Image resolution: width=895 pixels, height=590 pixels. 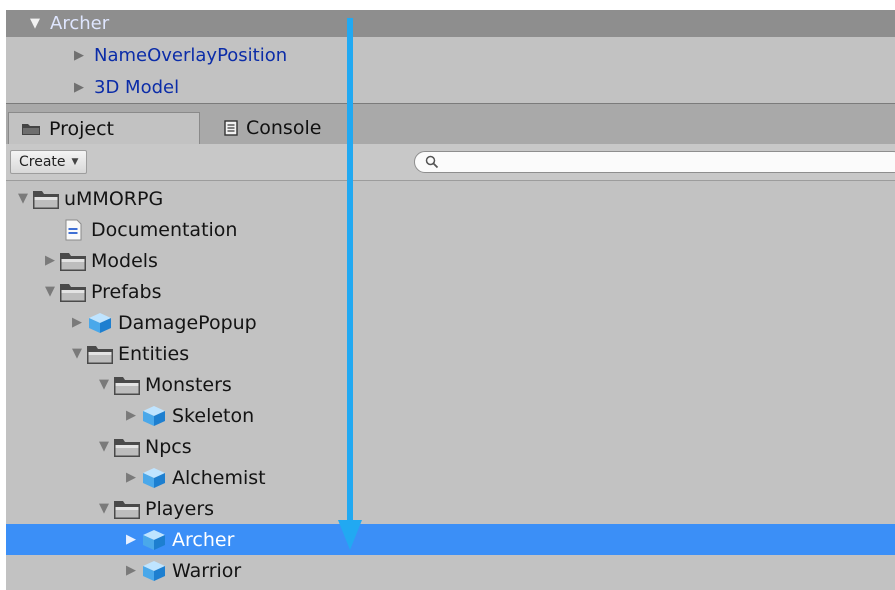 I want to click on tree-item-skeleton: ▶ Skeleton, so click(x=450, y=415).